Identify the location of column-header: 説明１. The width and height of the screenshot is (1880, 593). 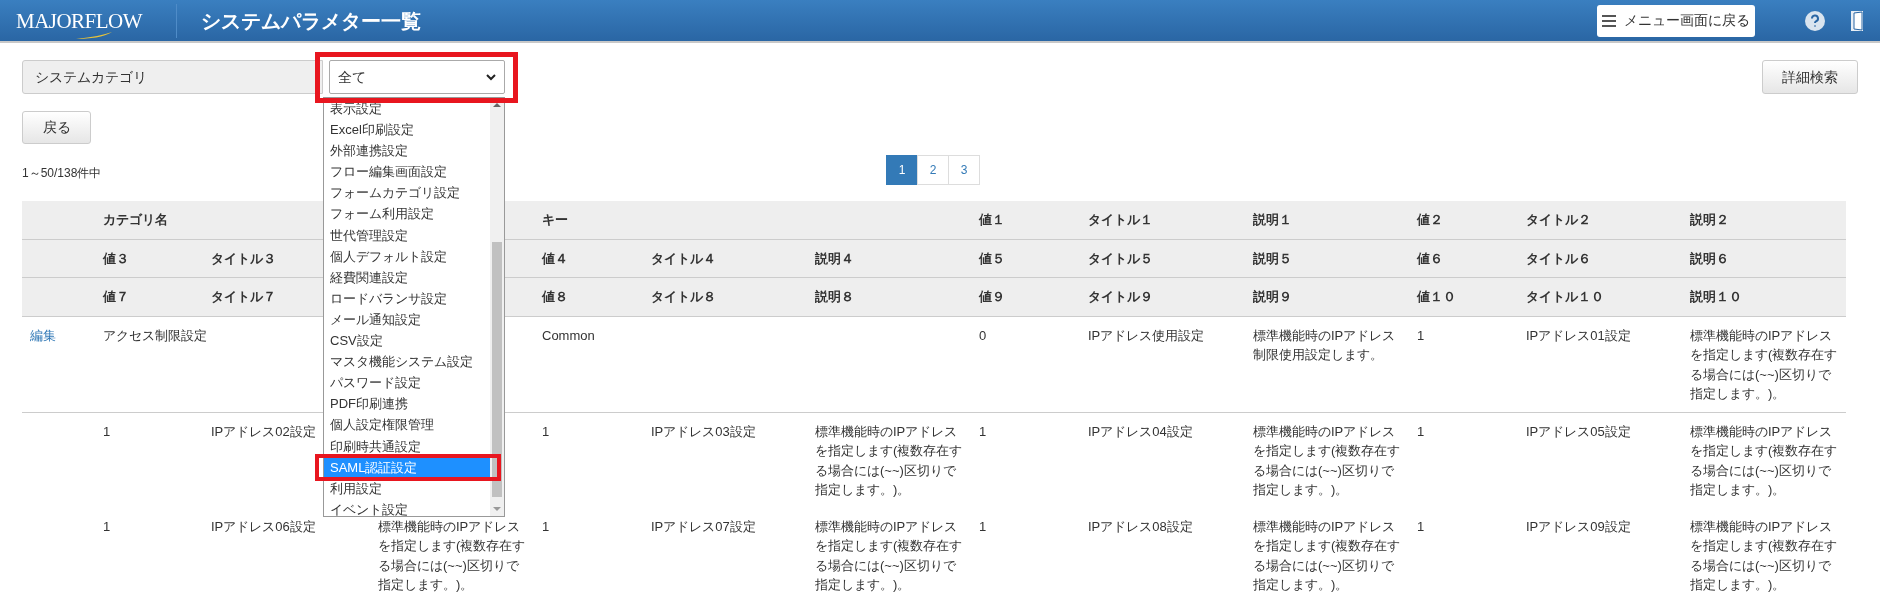
(1272, 219).